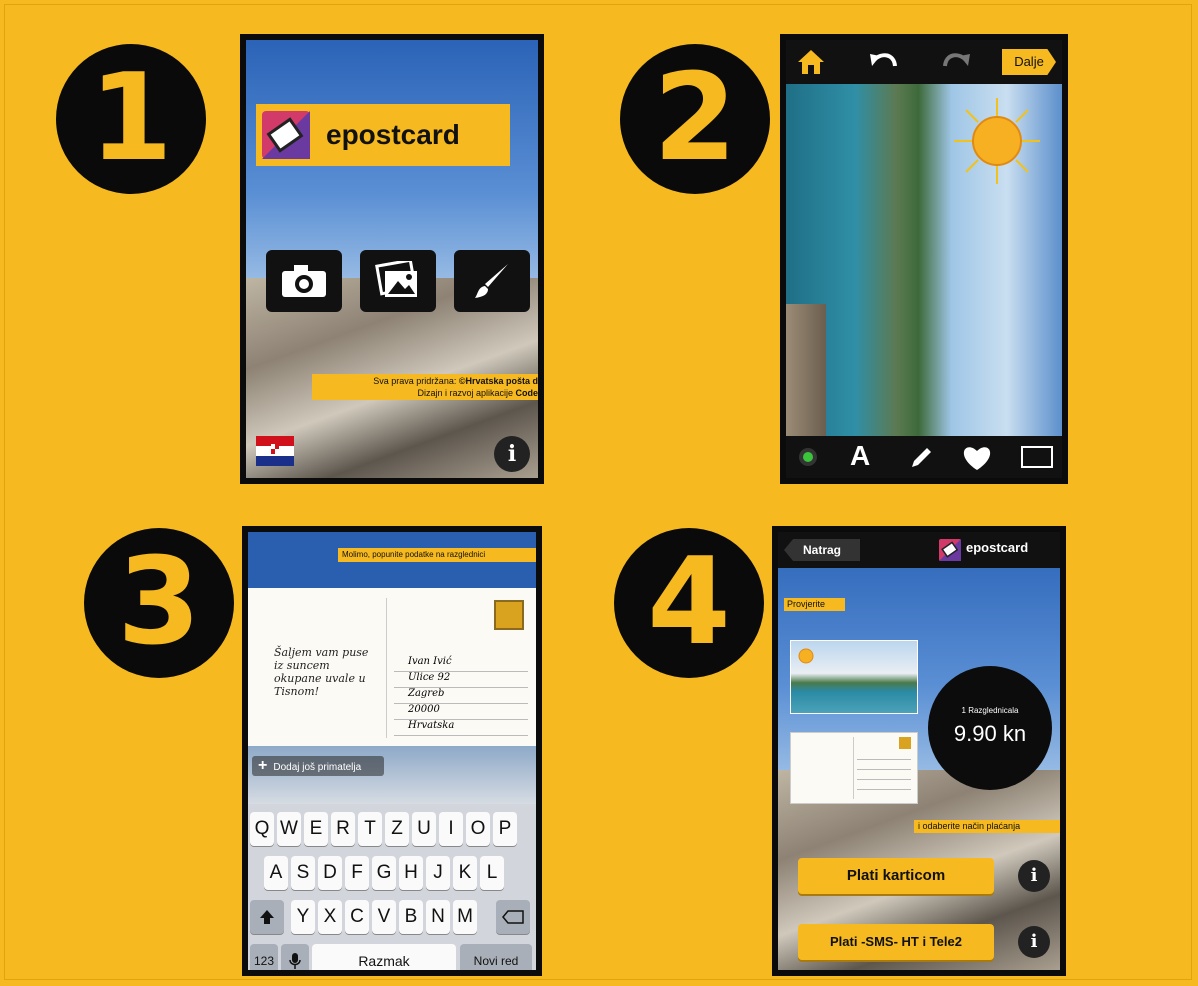 Image resolution: width=1198 pixels, height=986 pixels. What do you see at coordinates (689, 603) in the screenshot?
I see `step-4-badge: 4` at bounding box center [689, 603].